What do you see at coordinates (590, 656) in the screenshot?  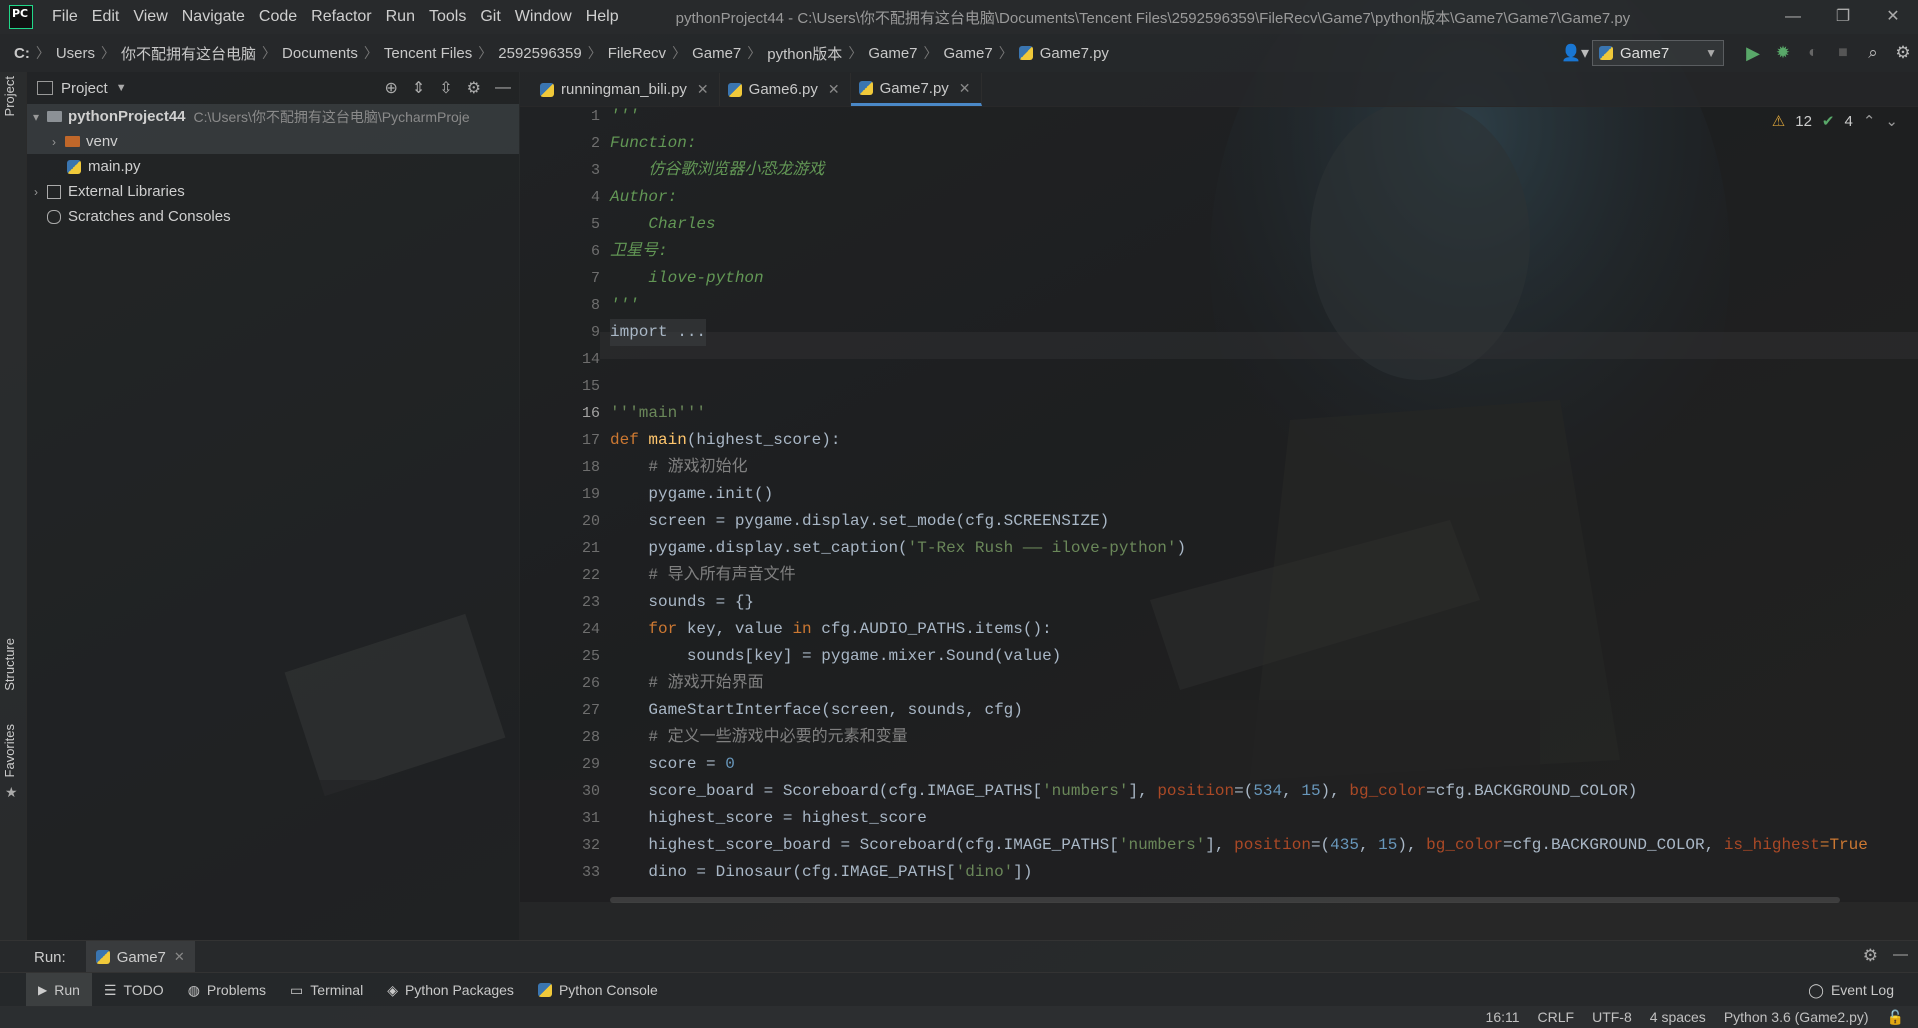 I see `line-number: 25` at bounding box center [590, 656].